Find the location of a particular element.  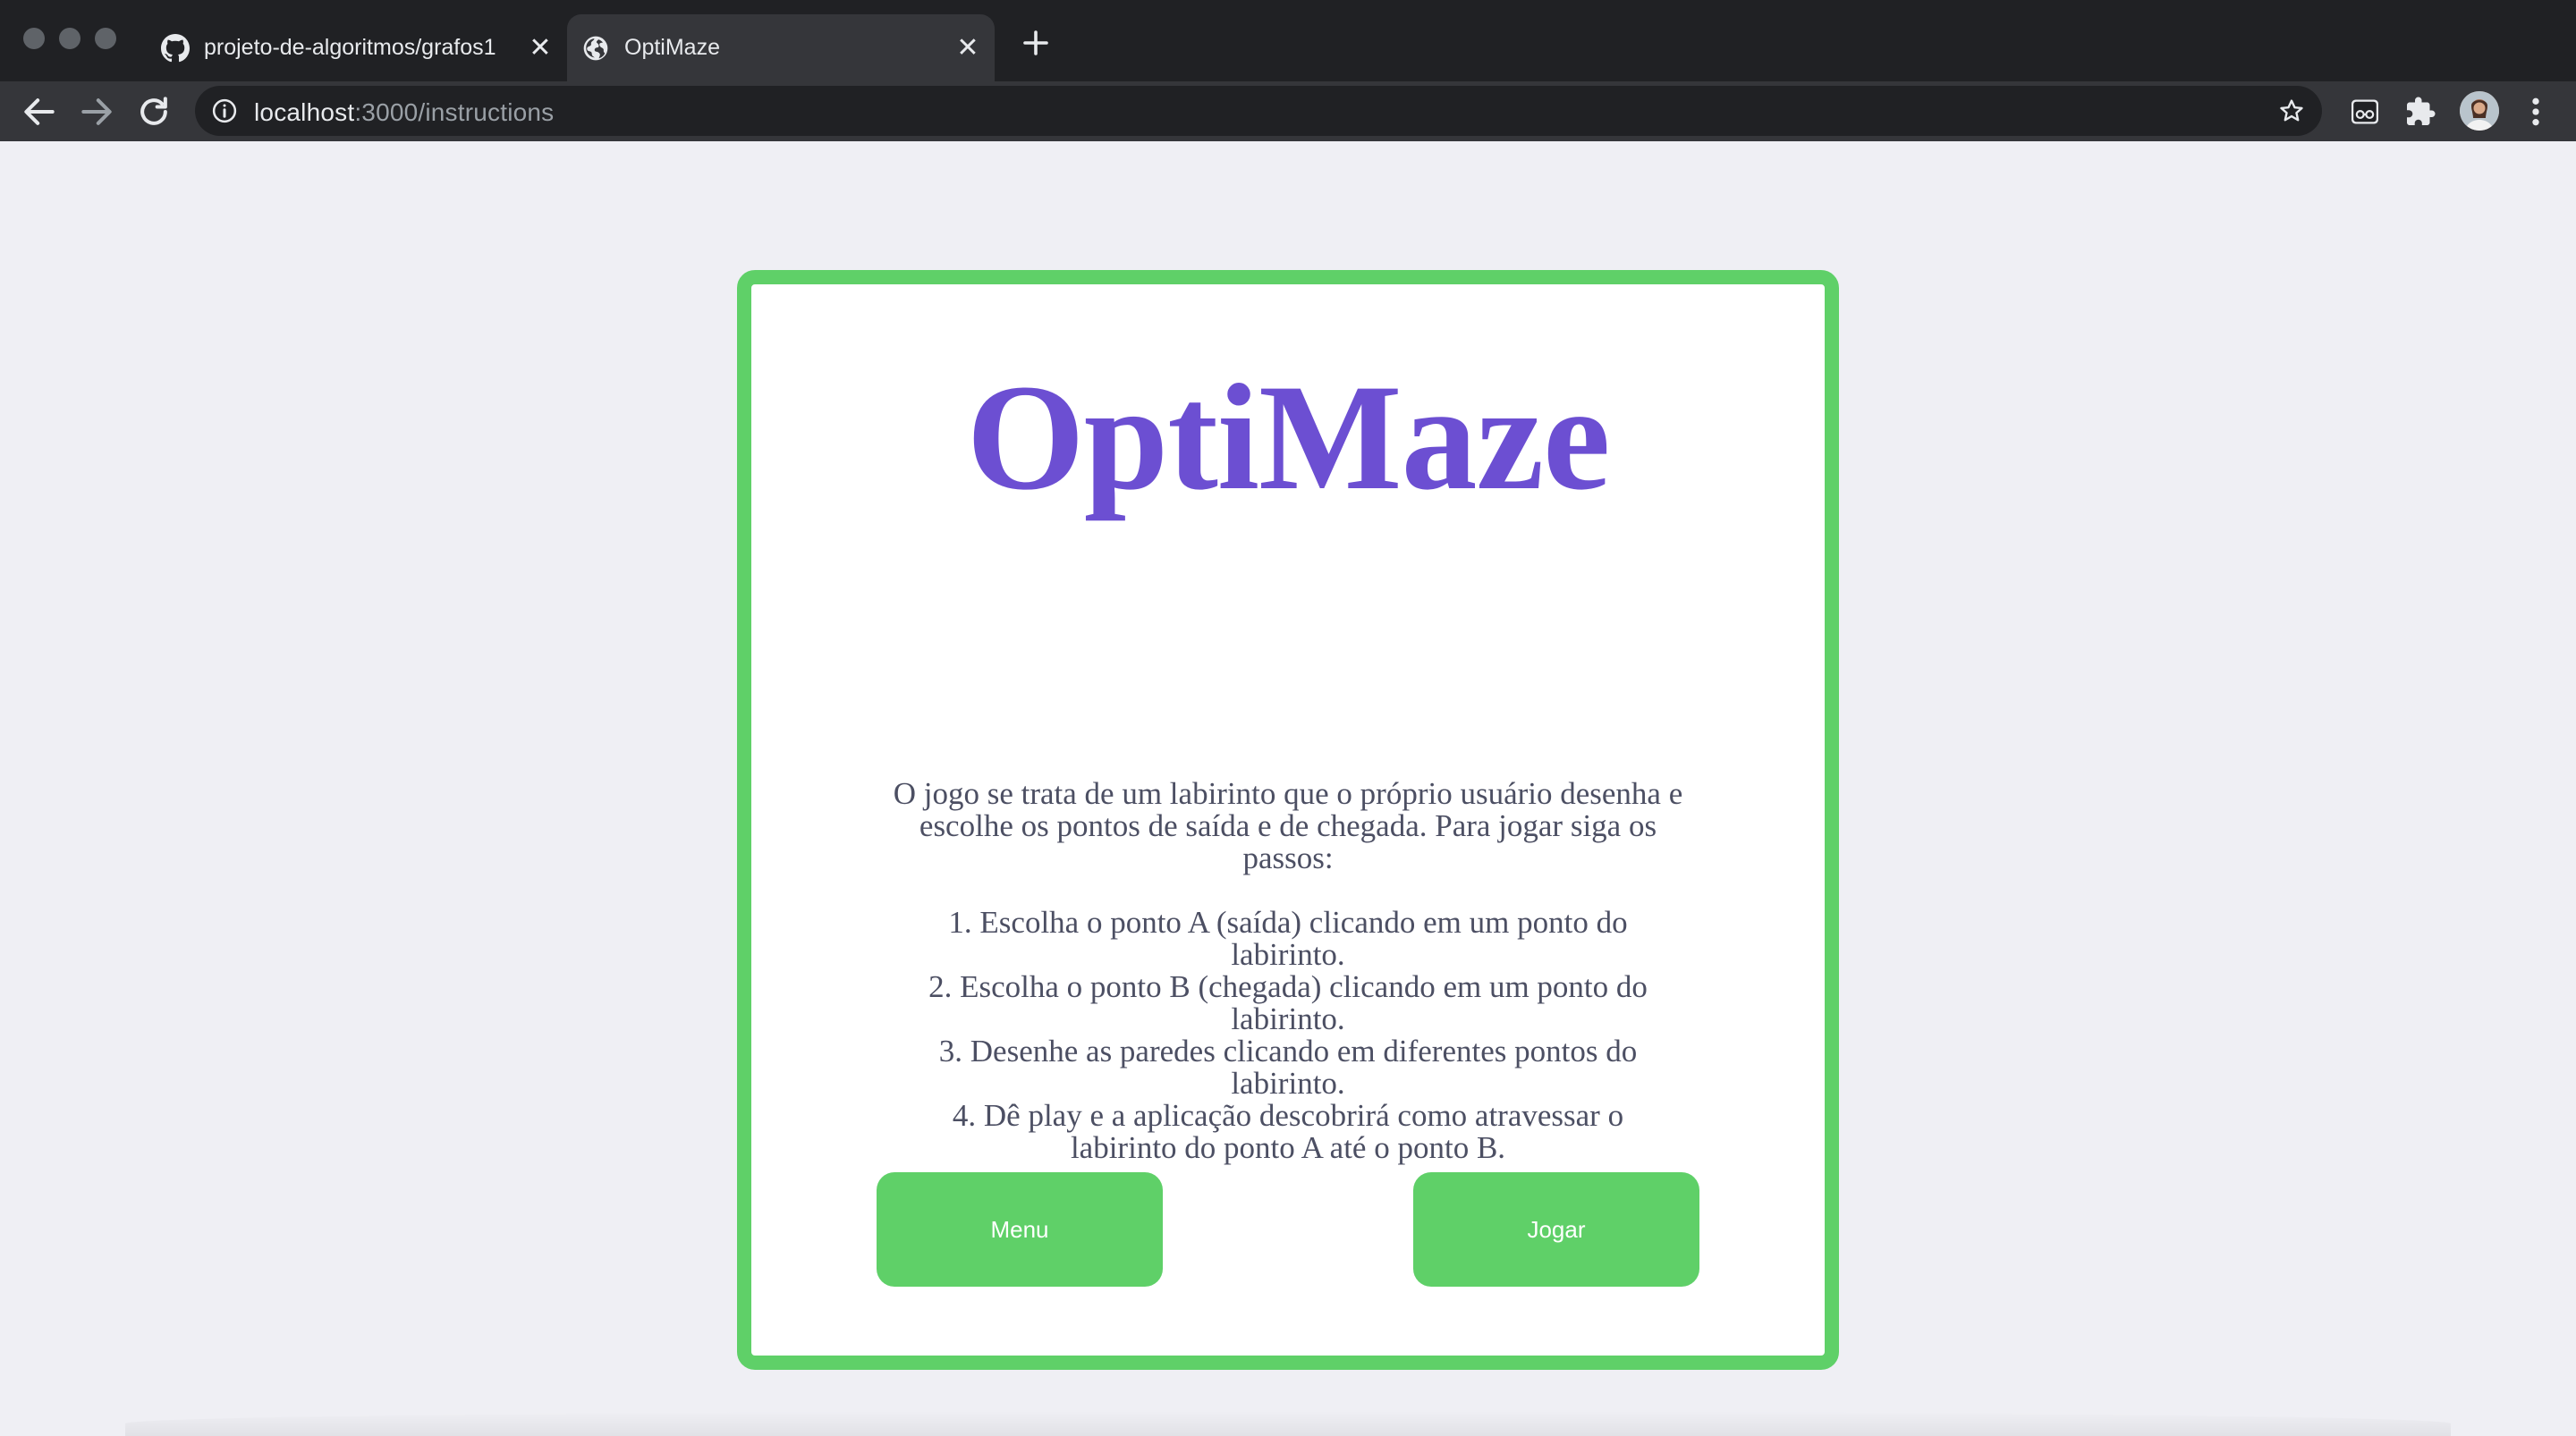

window-zoom-control is located at coordinates (105, 38).